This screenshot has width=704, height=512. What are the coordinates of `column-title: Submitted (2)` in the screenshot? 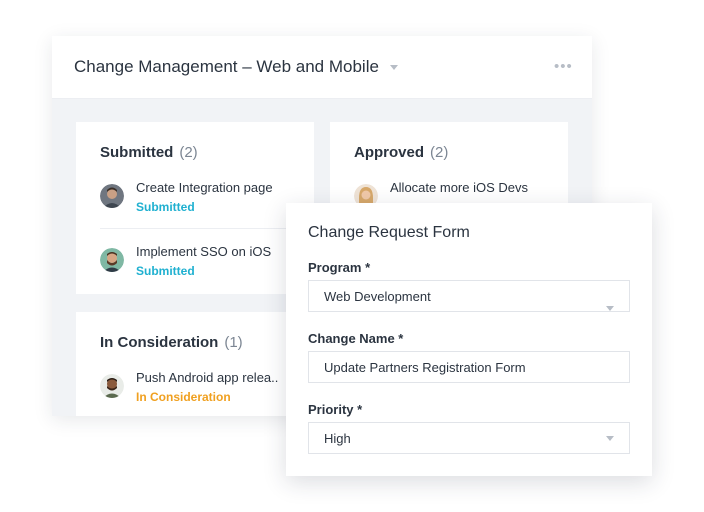 It's located at (149, 152).